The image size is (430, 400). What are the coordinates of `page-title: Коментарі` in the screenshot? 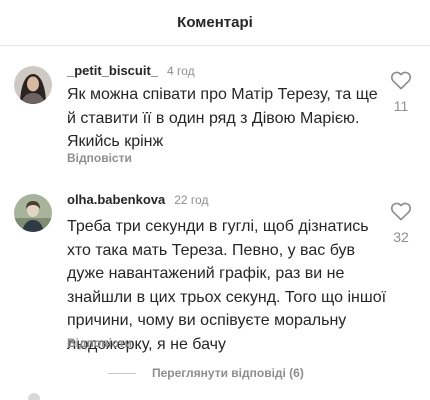 It's located at (215, 22).